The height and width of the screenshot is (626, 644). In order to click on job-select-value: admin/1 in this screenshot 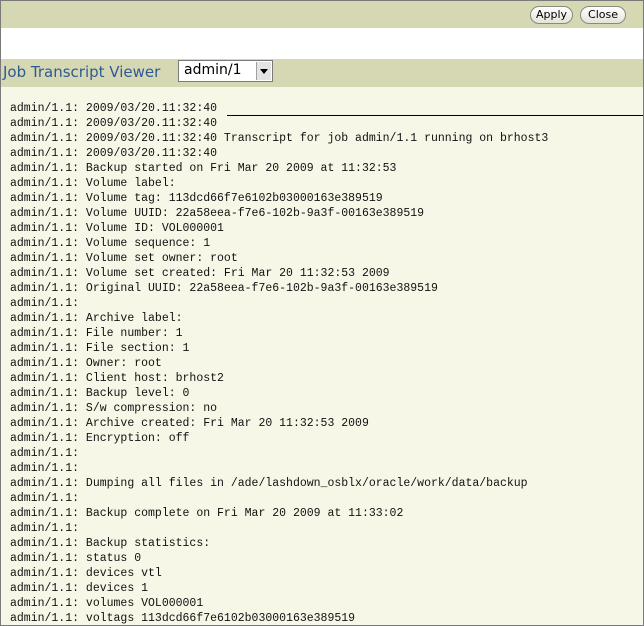, I will do `click(213, 70)`.